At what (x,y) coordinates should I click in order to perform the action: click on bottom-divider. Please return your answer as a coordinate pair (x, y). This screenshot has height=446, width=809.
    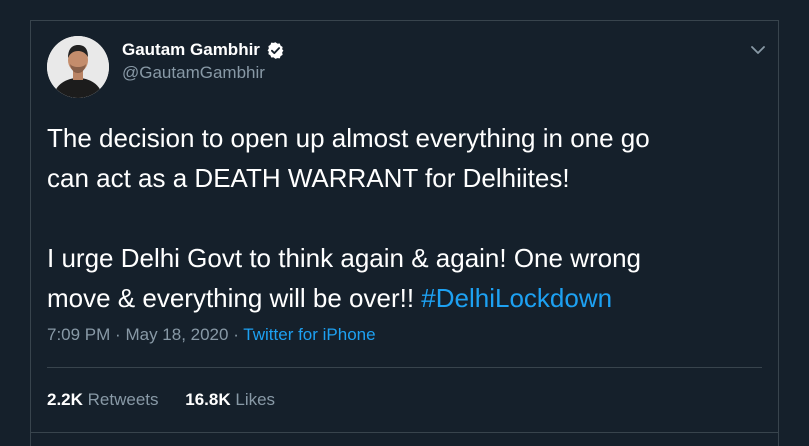
    Looking at the image, I should click on (404, 432).